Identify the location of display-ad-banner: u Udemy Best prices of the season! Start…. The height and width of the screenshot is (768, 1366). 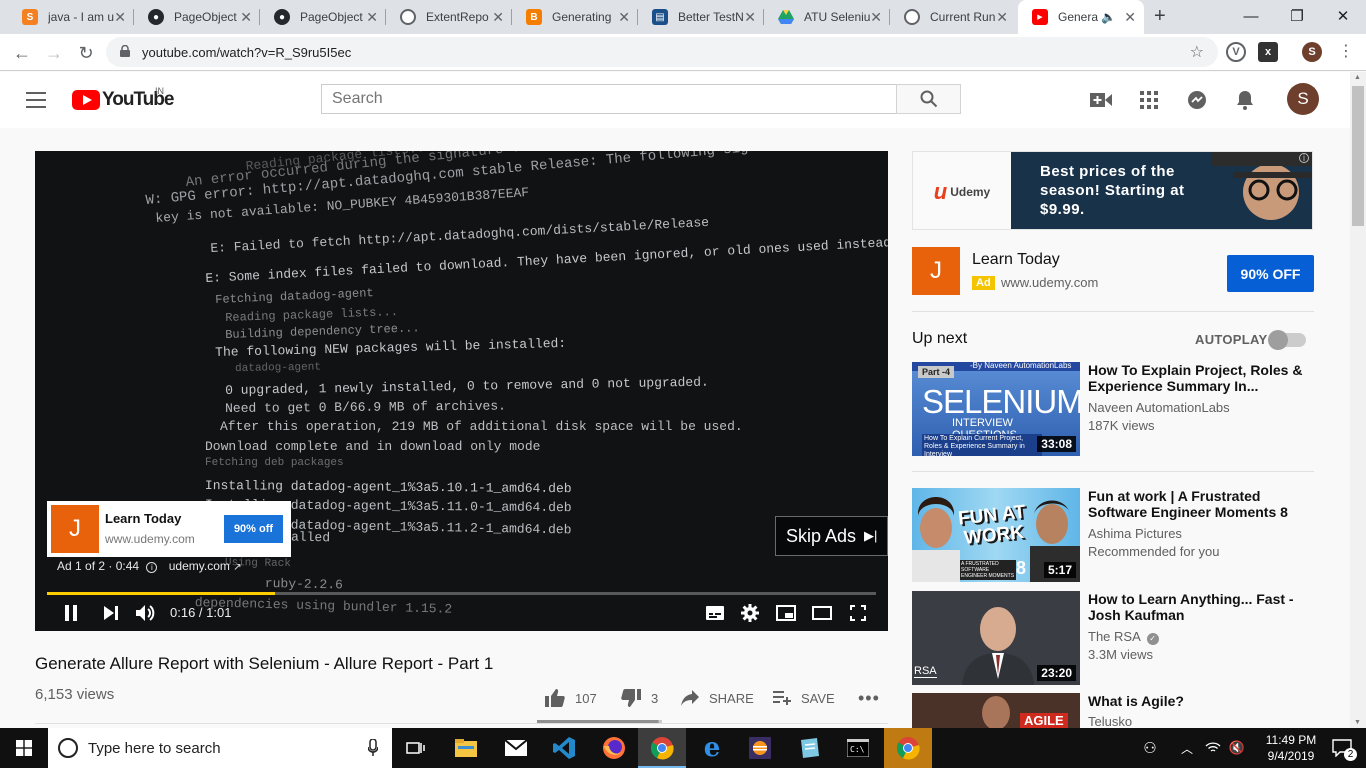
(1112, 190).